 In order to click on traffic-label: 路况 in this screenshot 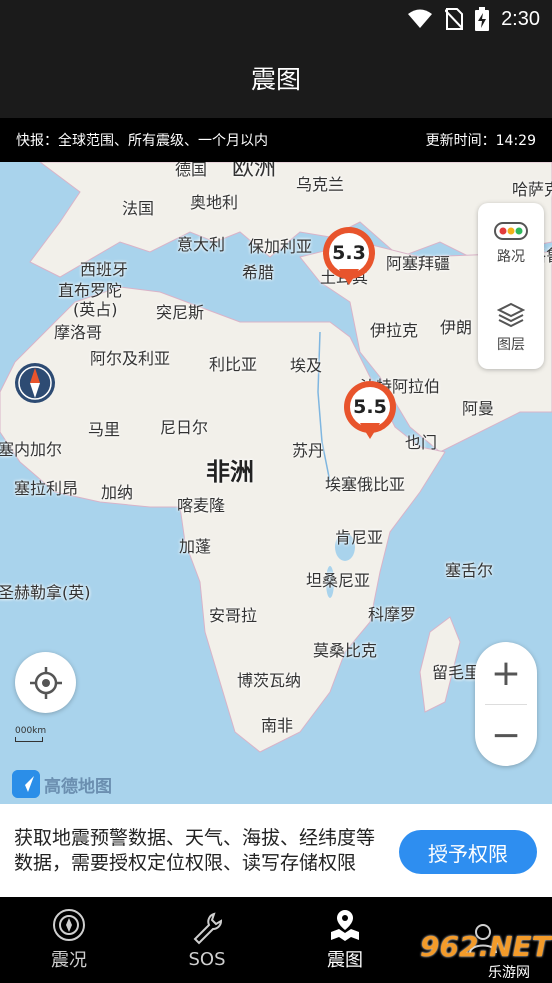, I will do `click(511, 257)`.